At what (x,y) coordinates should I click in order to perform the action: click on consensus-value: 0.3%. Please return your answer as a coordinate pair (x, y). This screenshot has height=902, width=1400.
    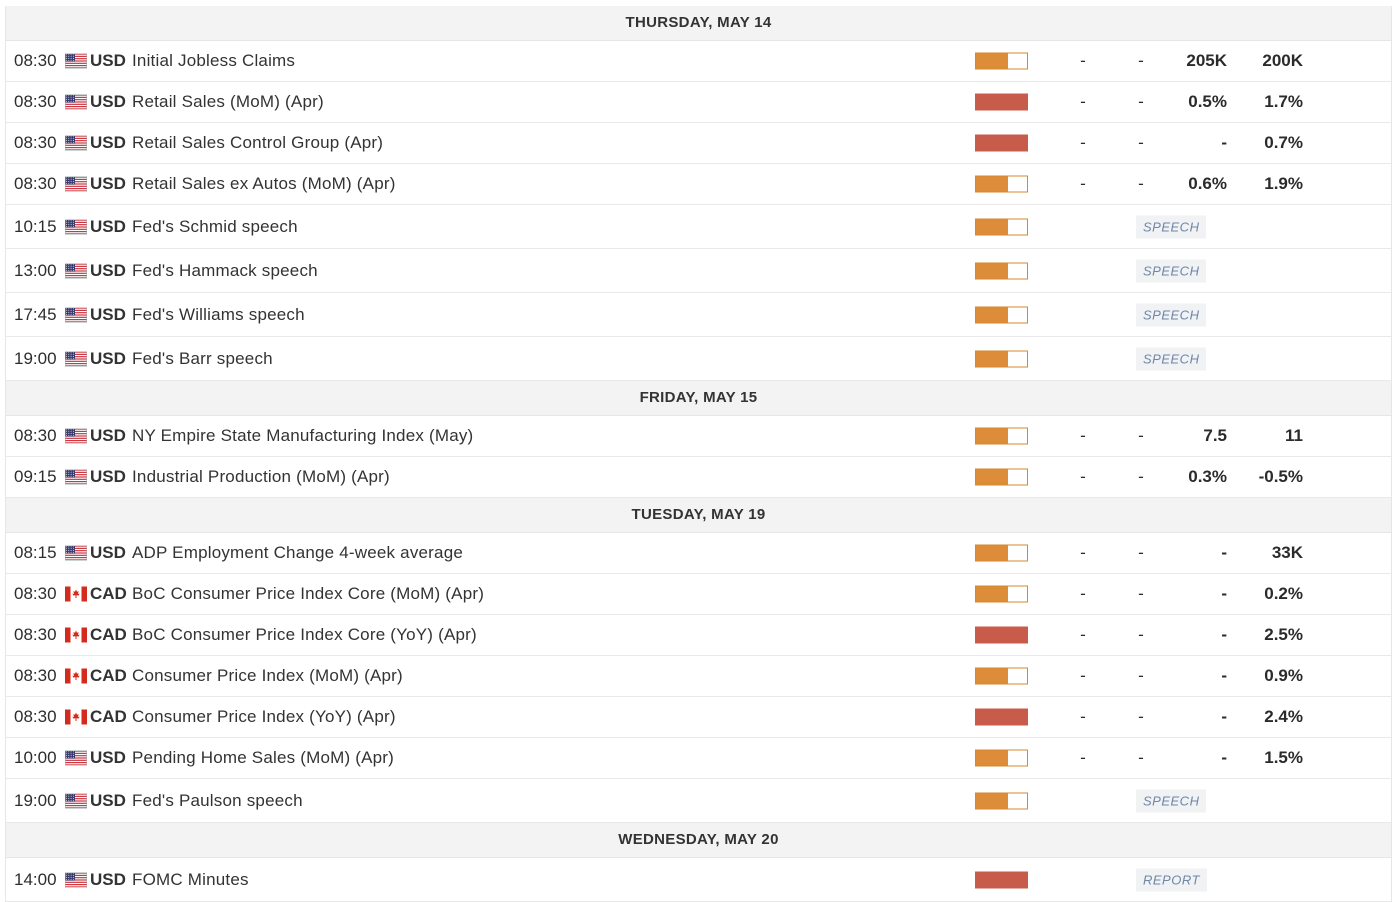
    Looking at the image, I should click on (1207, 476).